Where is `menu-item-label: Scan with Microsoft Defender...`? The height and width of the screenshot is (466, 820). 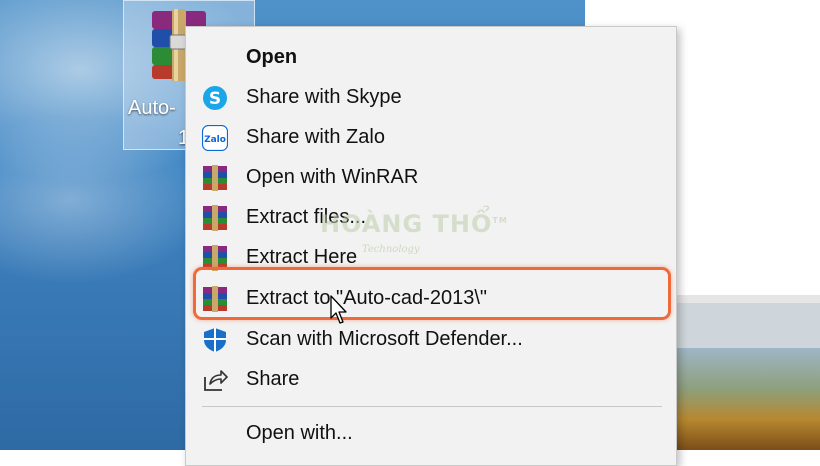 menu-item-label: Scan with Microsoft Defender... is located at coordinates (384, 339).